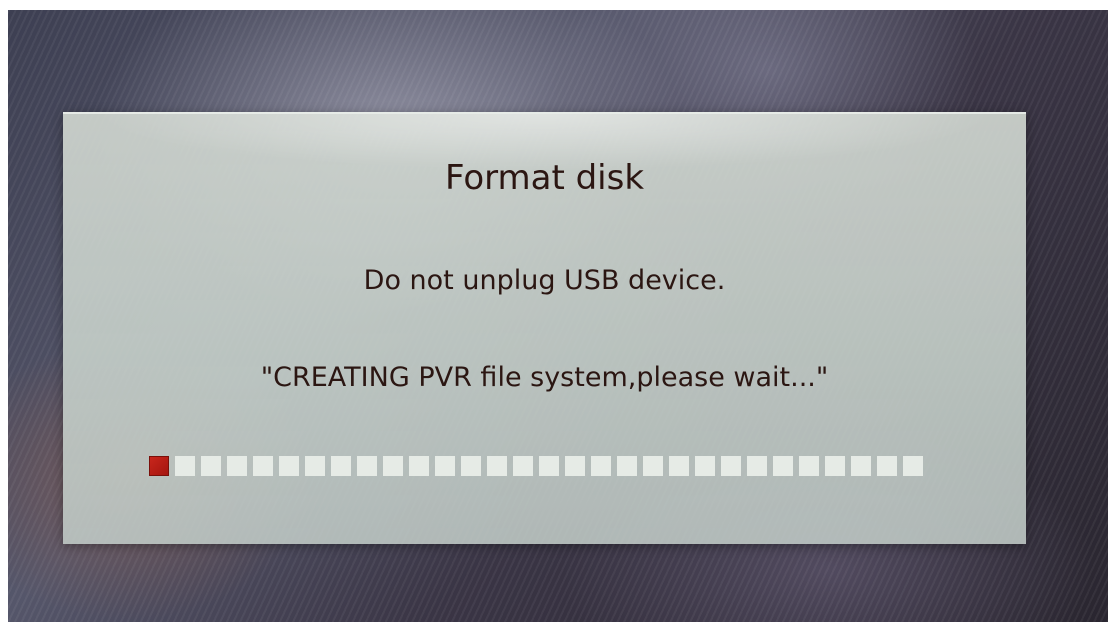 The width and height of the screenshot is (1112, 628). What do you see at coordinates (159, 466) in the screenshot?
I see `progress-segment-filled` at bounding box center [159, 466].